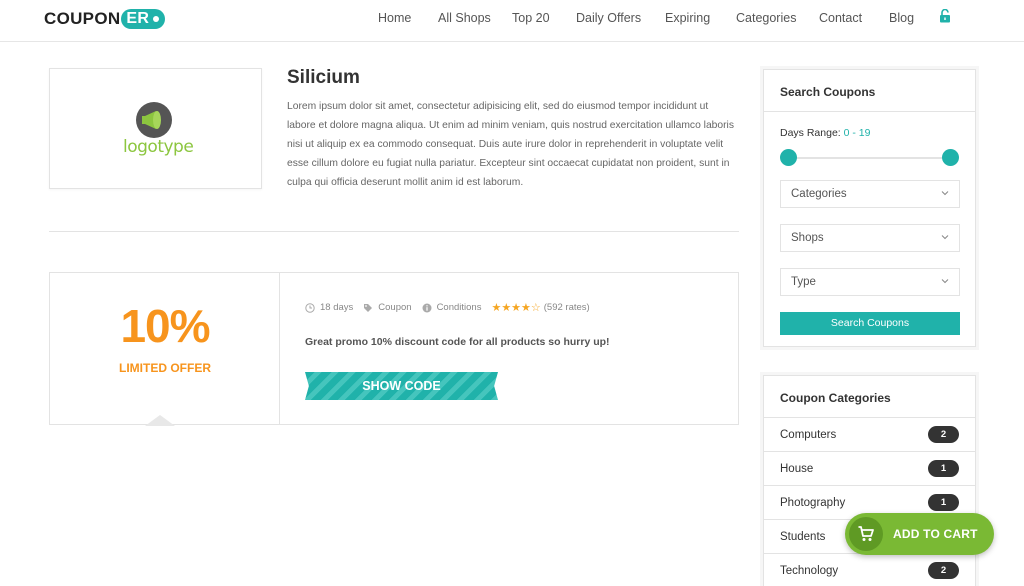 The image size is (1024, 586). I want to click on search-coupons-button: Search Coupons, so click(870, 323).